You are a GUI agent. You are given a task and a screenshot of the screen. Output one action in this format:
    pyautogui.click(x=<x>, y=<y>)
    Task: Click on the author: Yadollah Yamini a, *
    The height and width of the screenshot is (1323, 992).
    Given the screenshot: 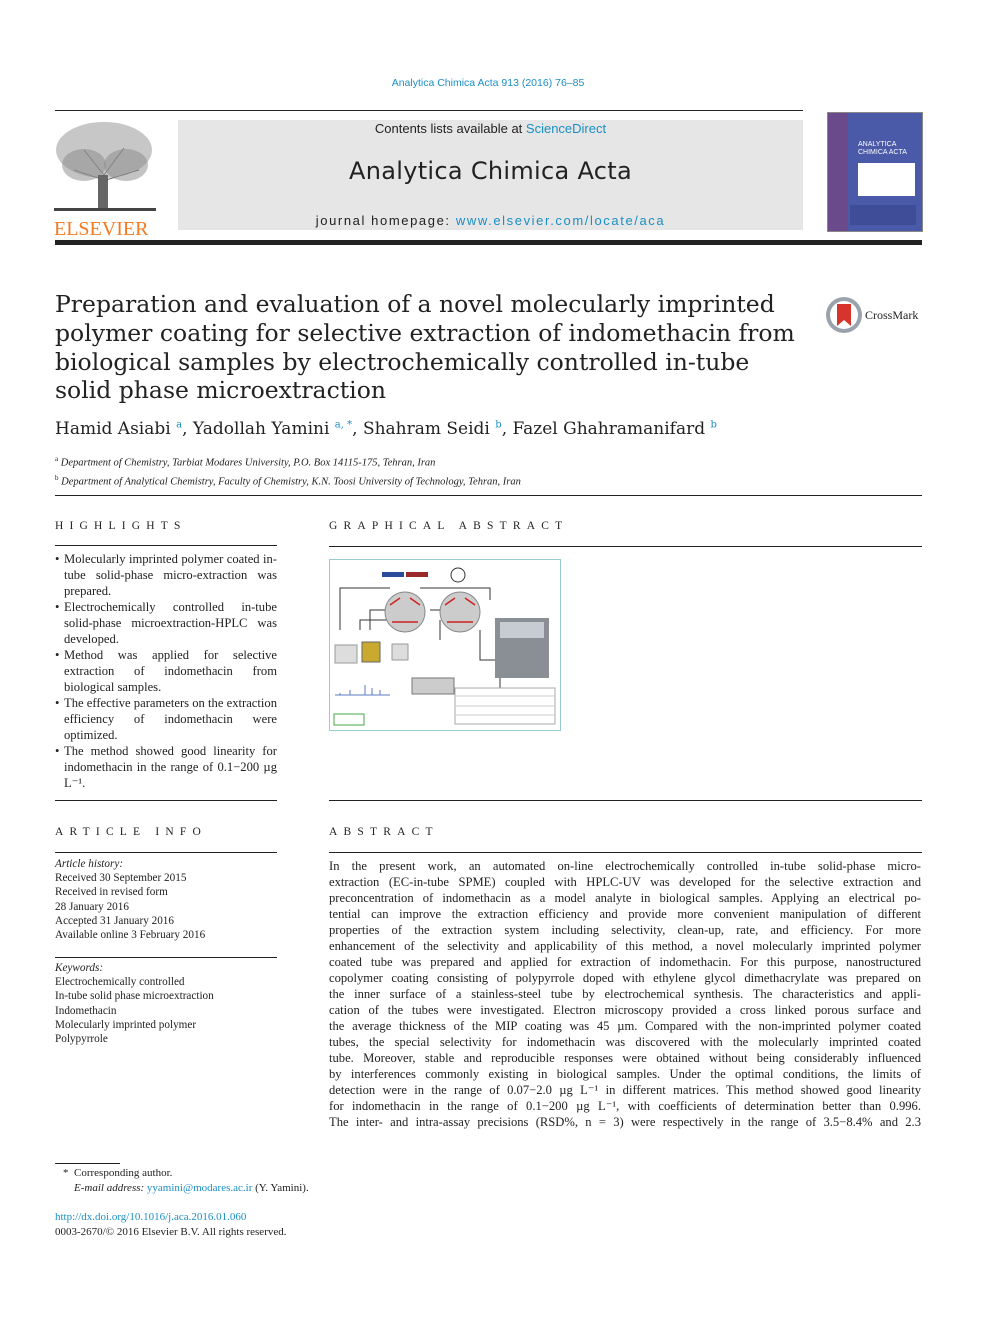 What is the action you would take?
    pyautogui.click(x=272, y=429)
    